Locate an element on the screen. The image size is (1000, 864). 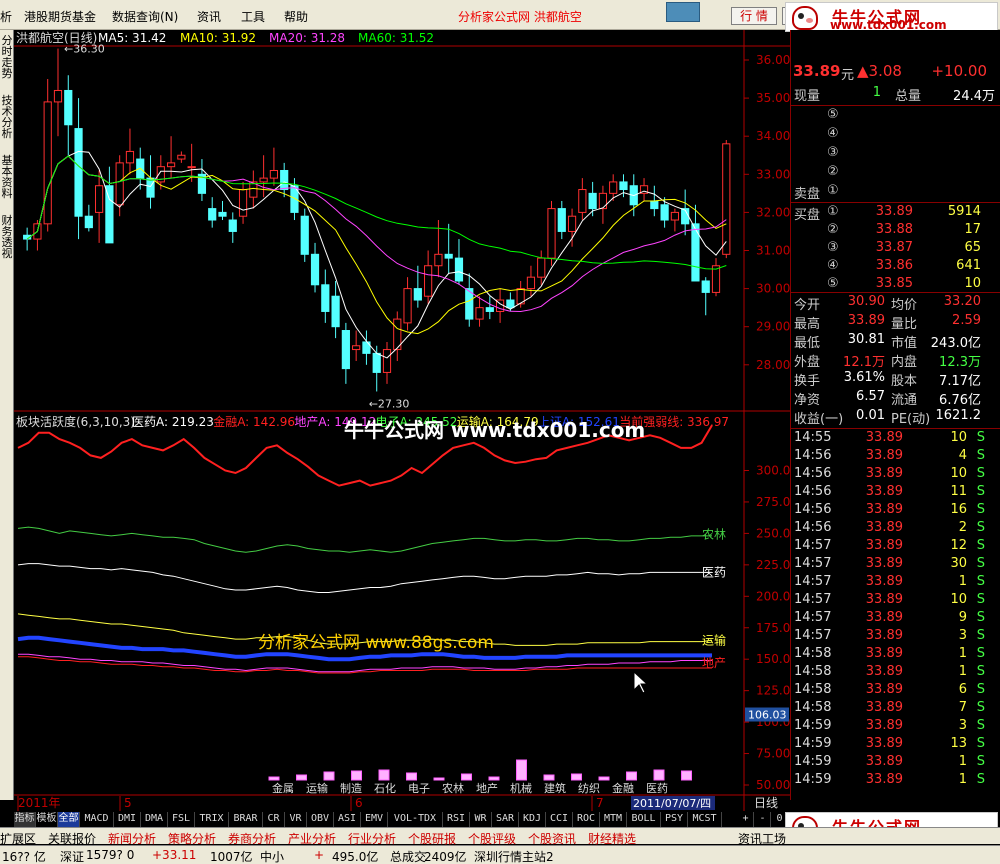
indicator-tab-dma: DMA is located at coordinates (154, 819).